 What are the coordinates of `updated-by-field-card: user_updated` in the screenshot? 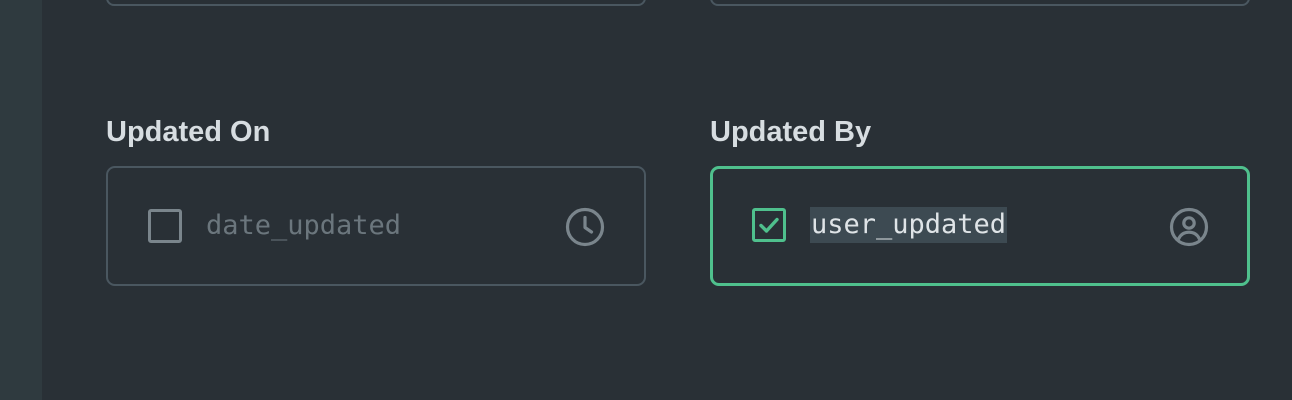 It's located at (980, 226).